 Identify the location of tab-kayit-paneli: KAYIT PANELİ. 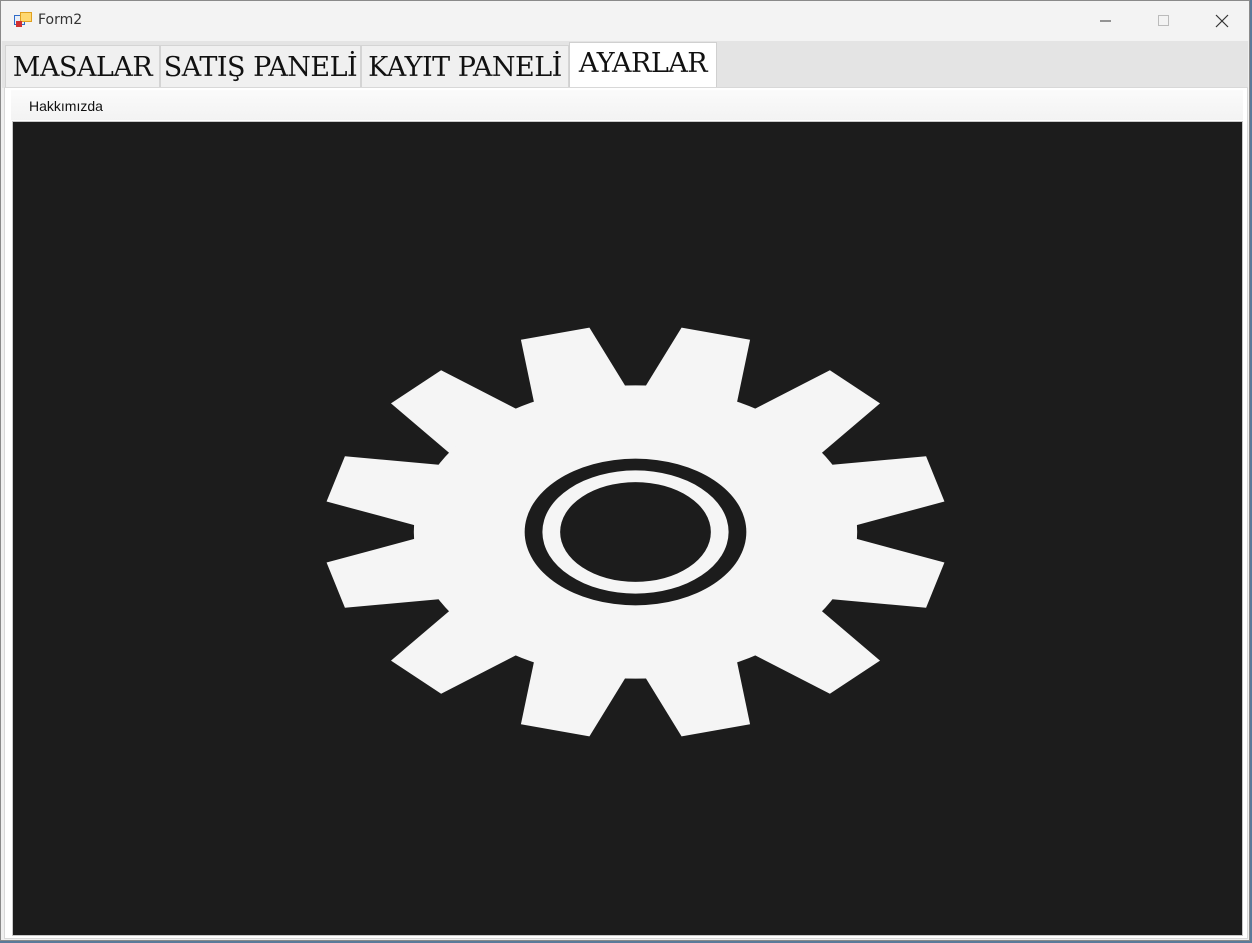
(465, 66).